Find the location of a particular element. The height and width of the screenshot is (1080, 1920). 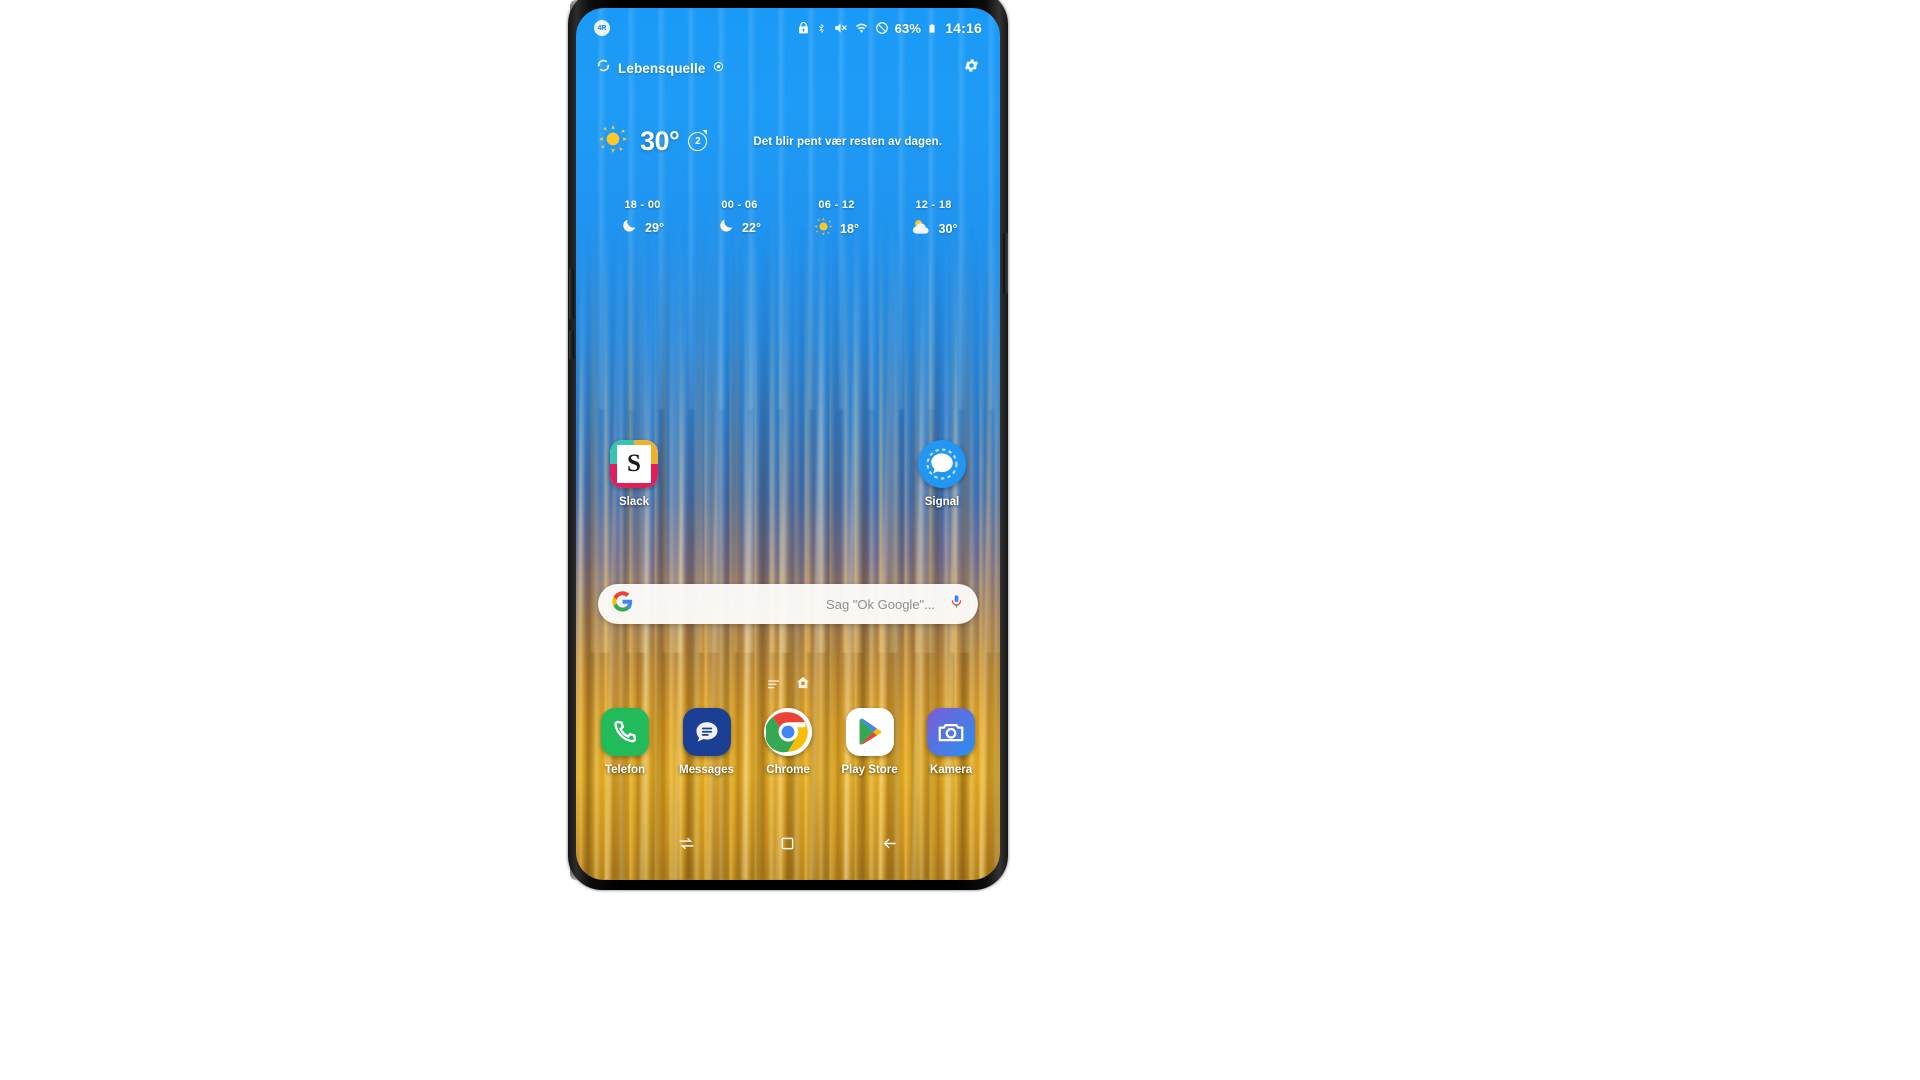

forecast-temp: 18° is located at coordinates (849, 229).